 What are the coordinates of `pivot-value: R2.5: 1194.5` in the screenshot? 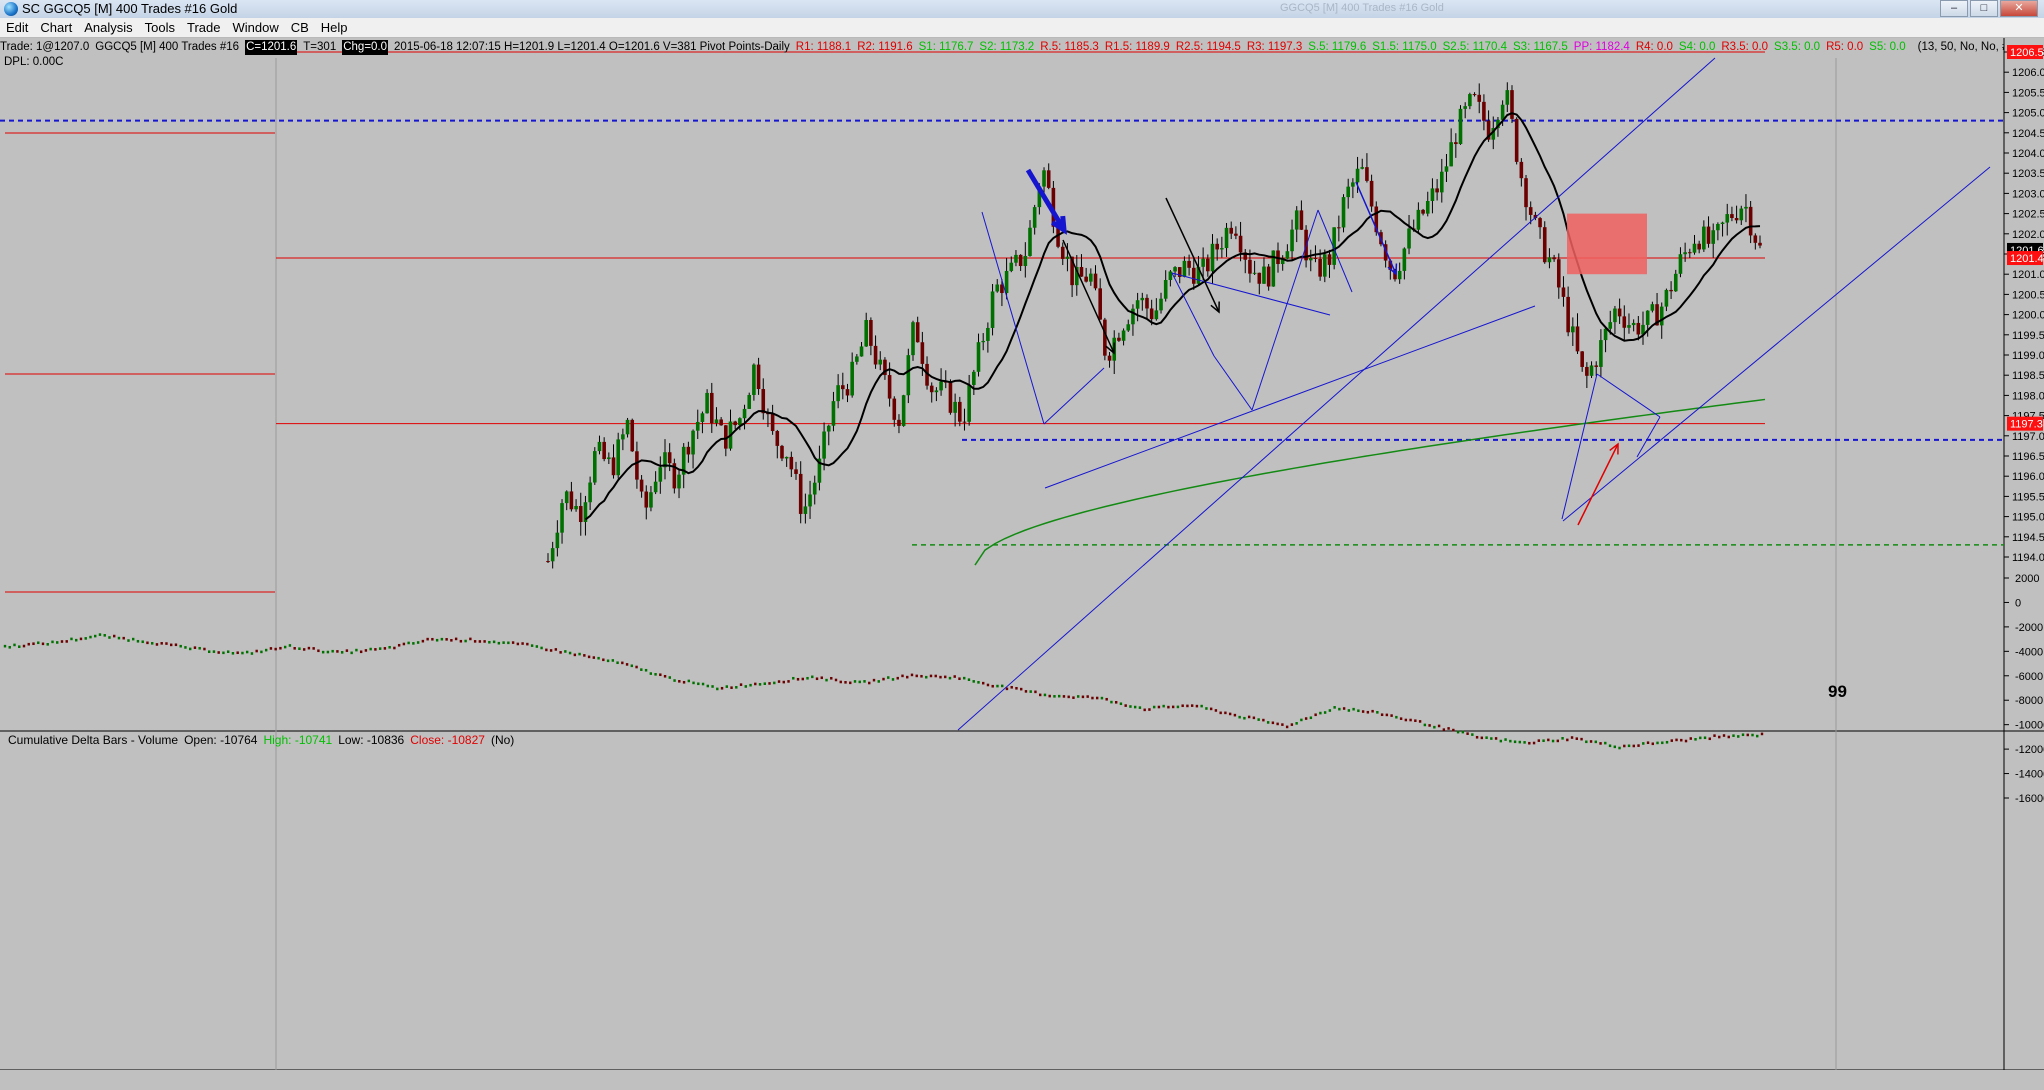 It's located at (1208, 47).